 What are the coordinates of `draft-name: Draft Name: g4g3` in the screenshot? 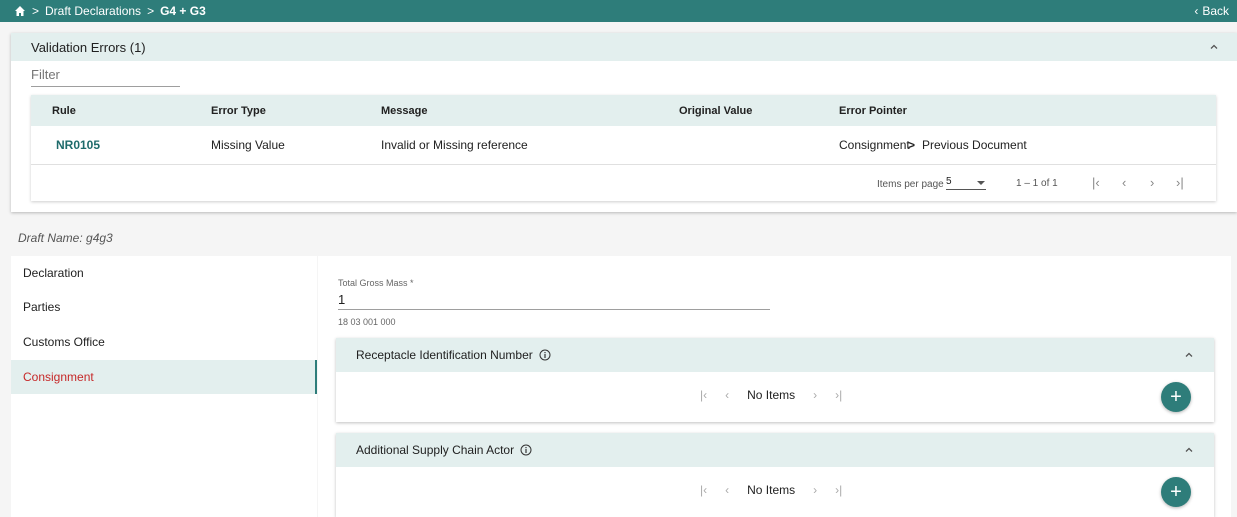 It's located at (65, 238).